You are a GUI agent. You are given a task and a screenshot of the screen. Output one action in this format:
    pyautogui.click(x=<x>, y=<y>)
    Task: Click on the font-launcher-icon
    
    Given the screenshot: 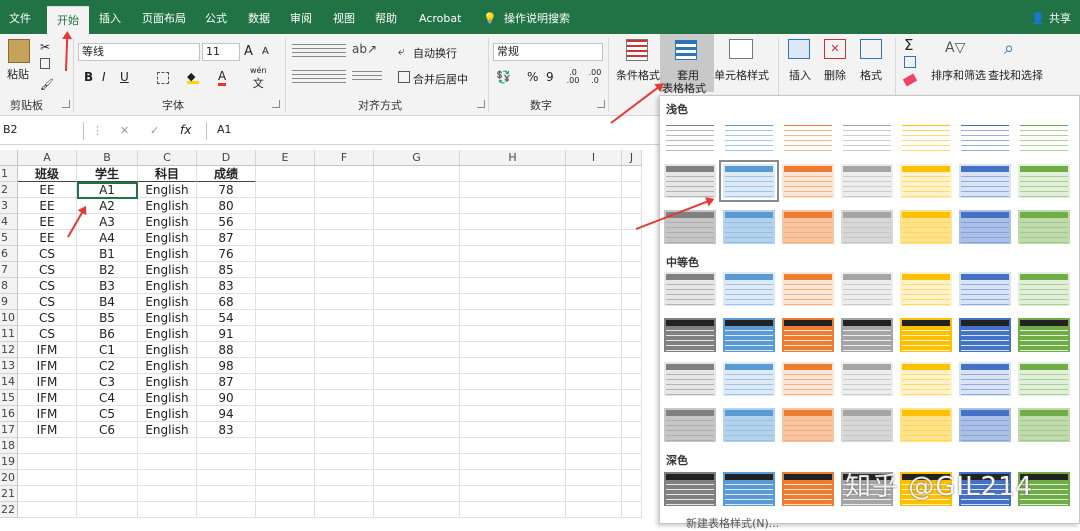 What is the action you would take?
    pyautogui.click(x=276, y=104)
    